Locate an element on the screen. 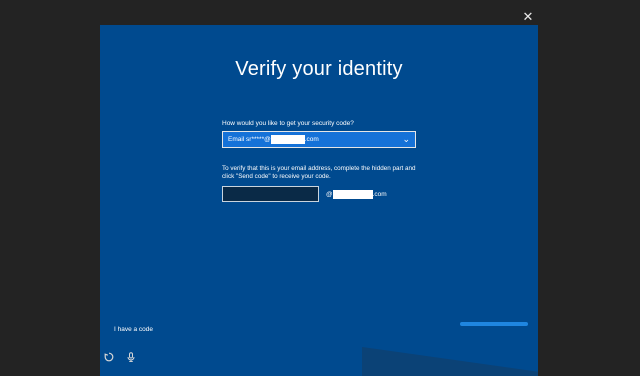 The width and height of the screenshot is (640, 376). send-code-button is located at coordinates (494, 324).